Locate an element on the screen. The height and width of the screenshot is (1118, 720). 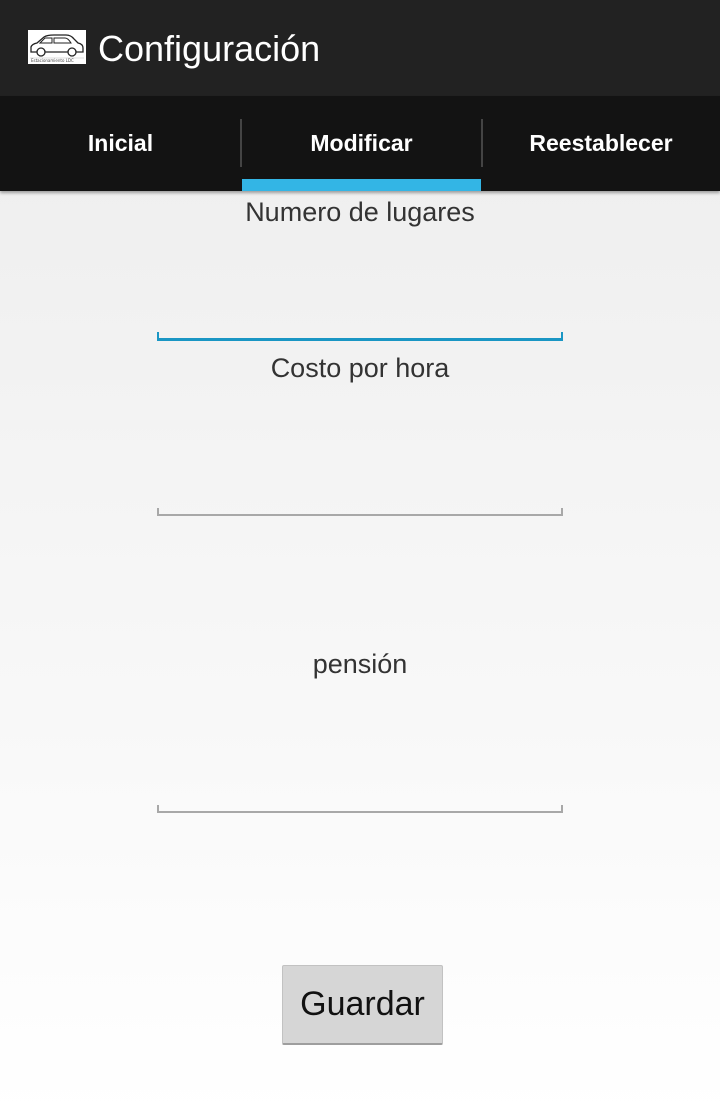
costo-por-hora-input is located at coordinates (360, 478).